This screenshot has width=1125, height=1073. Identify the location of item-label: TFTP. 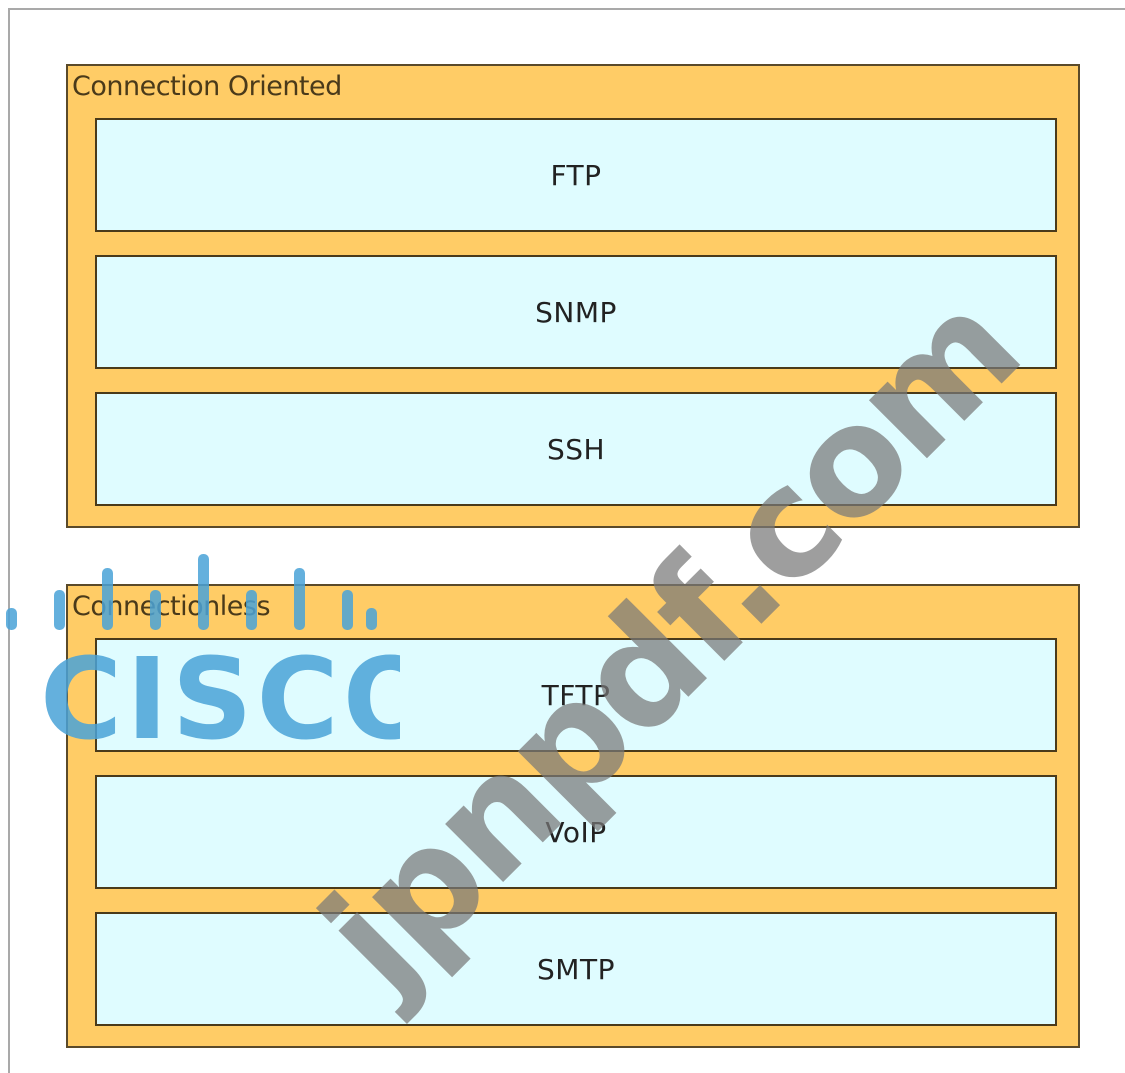
(576, 695).